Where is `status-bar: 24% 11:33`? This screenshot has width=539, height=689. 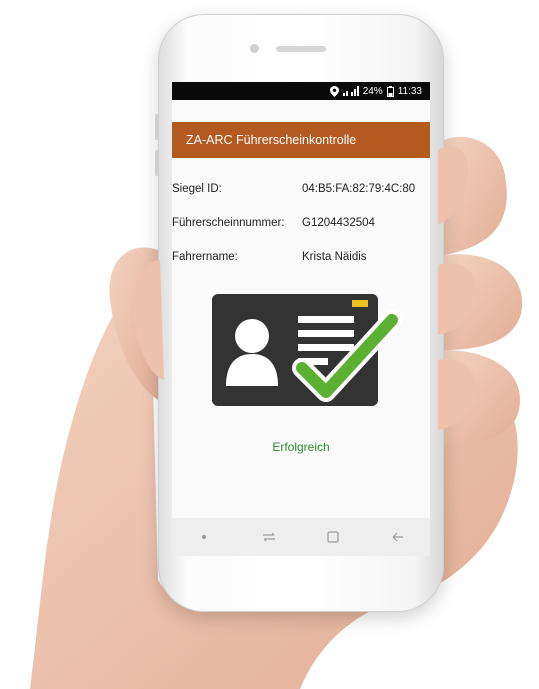 status-bar: 24% 11:33 is located at coordinates (301, 91).